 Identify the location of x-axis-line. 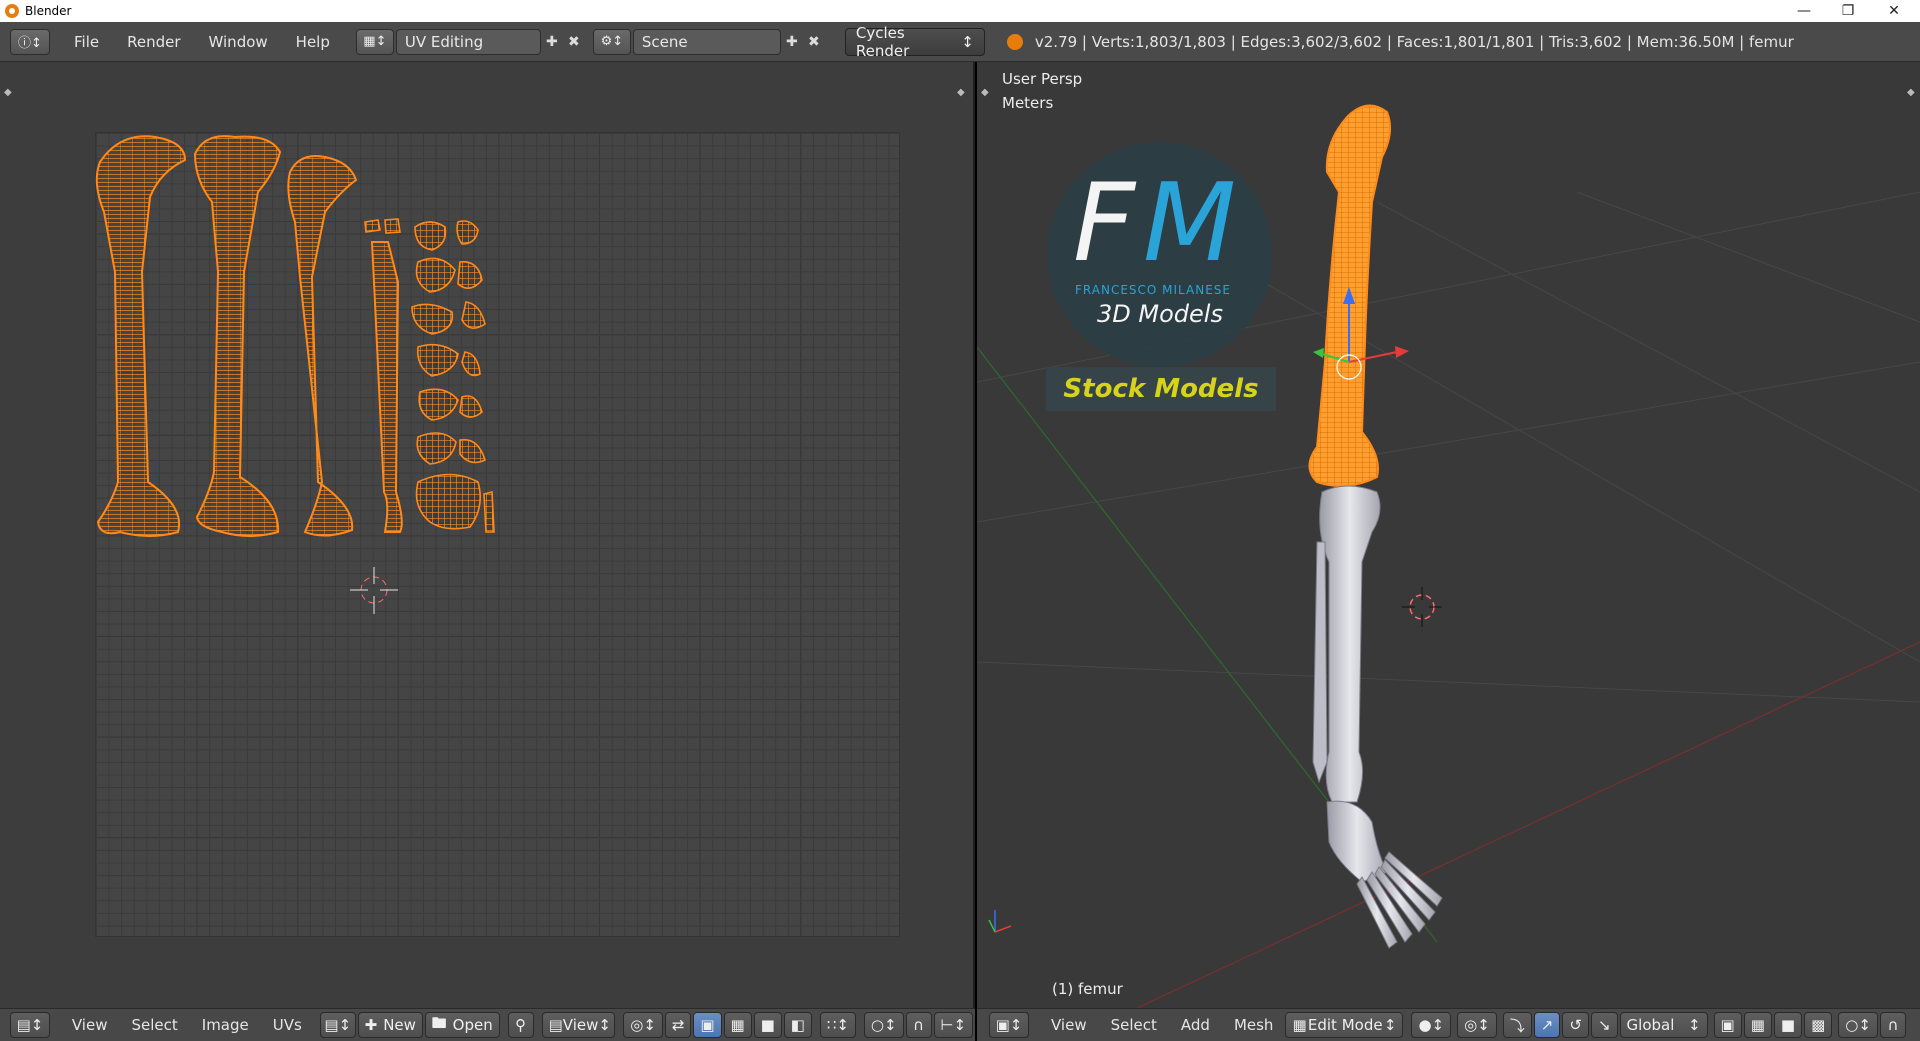
(1528, 824).